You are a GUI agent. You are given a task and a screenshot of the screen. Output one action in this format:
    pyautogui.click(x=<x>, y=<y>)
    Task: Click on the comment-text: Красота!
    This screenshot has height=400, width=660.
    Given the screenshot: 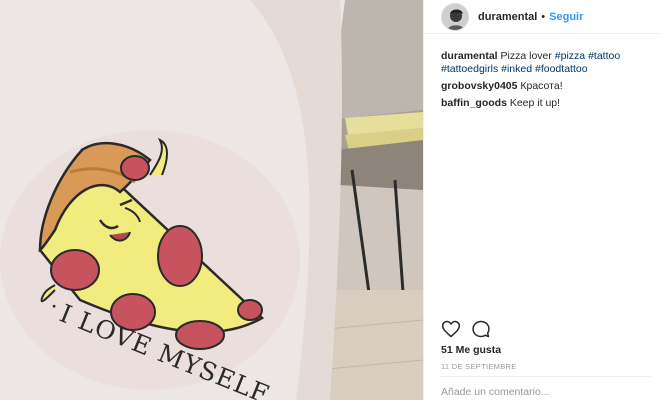 What is the action you would take?
    pyautogui.click(x=540, y=86)
    